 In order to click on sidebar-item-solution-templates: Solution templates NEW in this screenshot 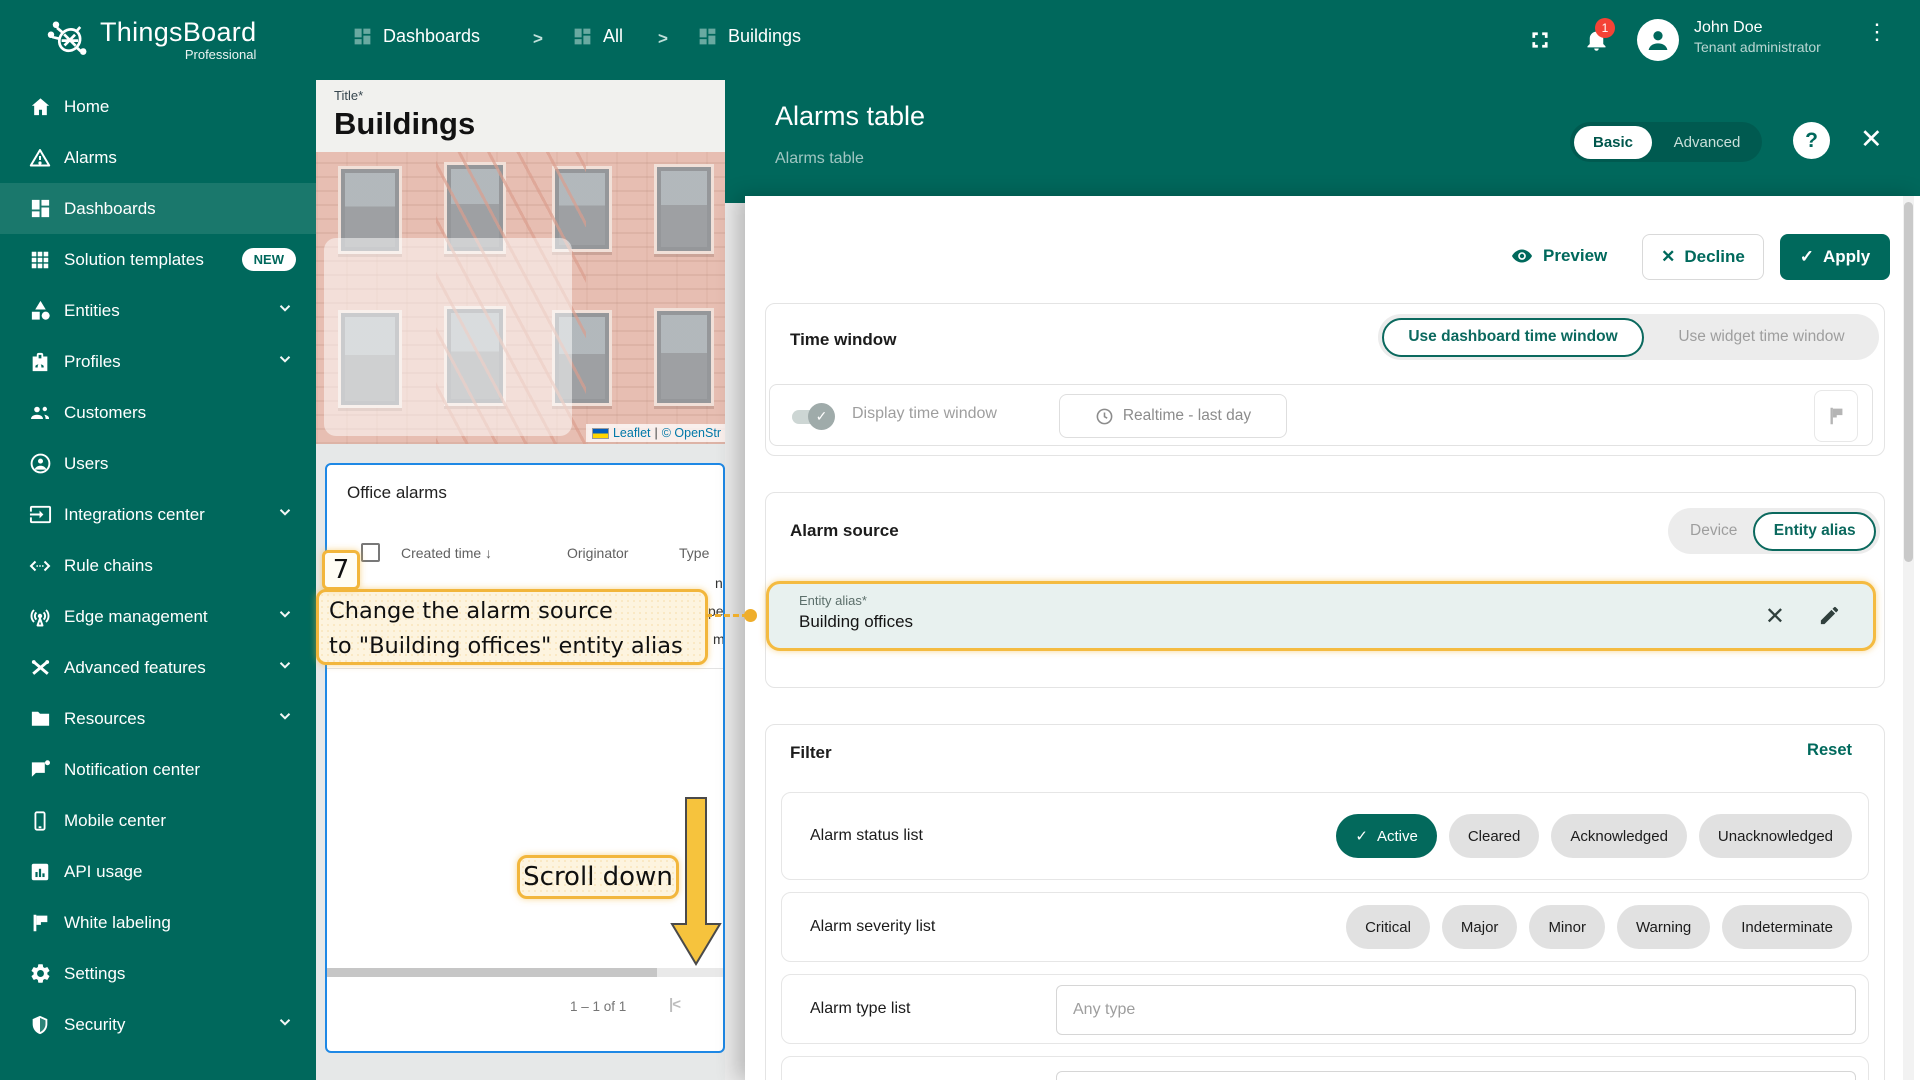, I will do `click(158, 259)`.